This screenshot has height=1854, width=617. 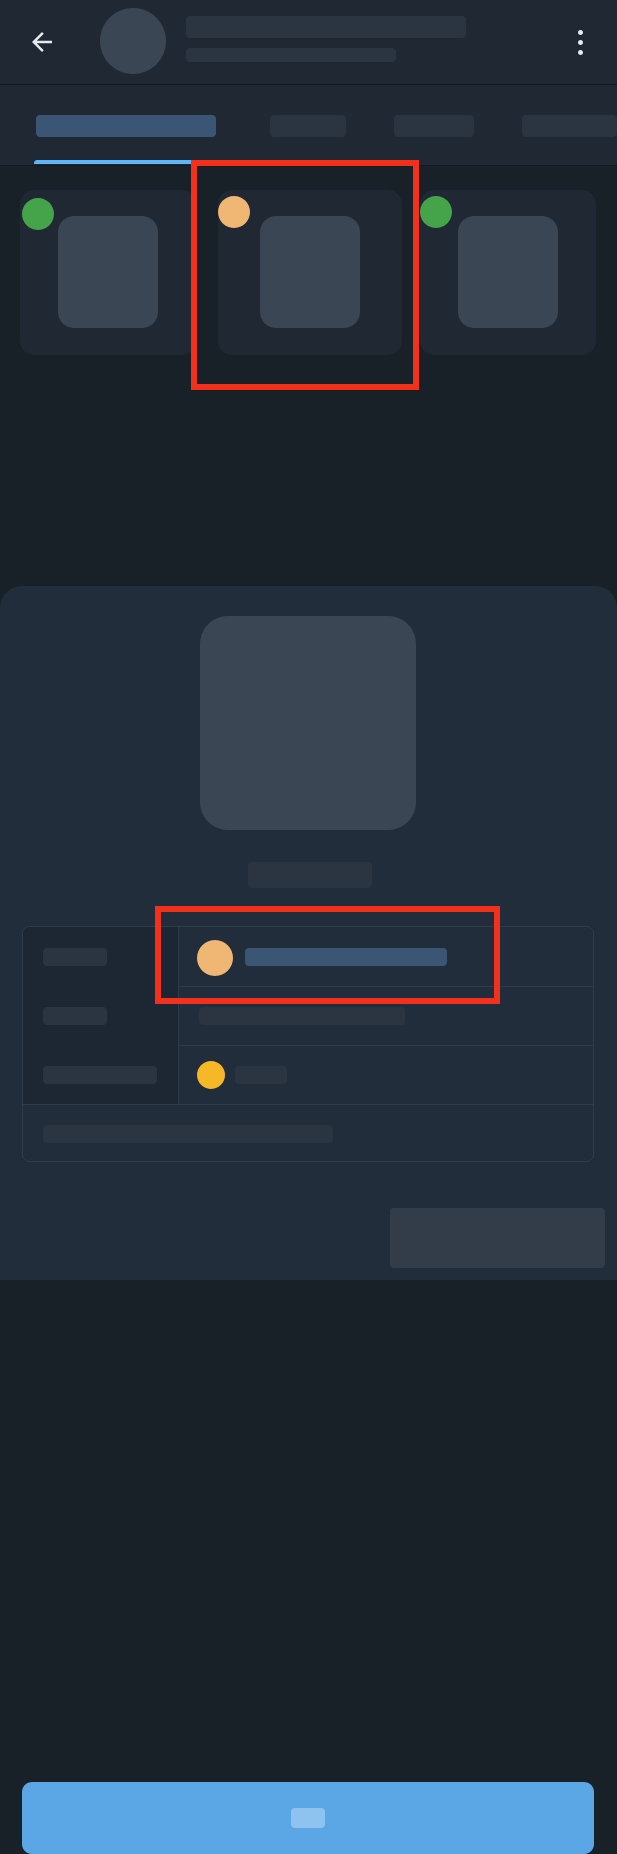 I want to click on channel-subtitle-placeholder, so click(x=291, y=55).